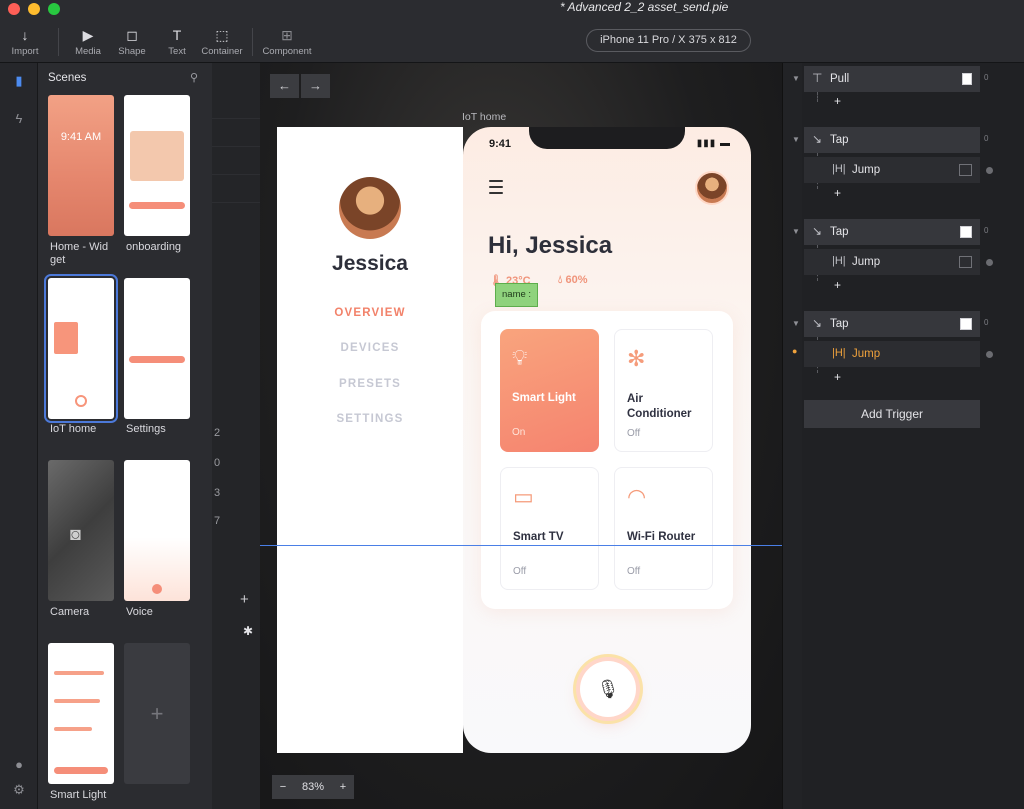 Image resolution: width=1024 pixels, height=809 pixels. I want to click on zoom-control: − 83% +, so click(313, 787).